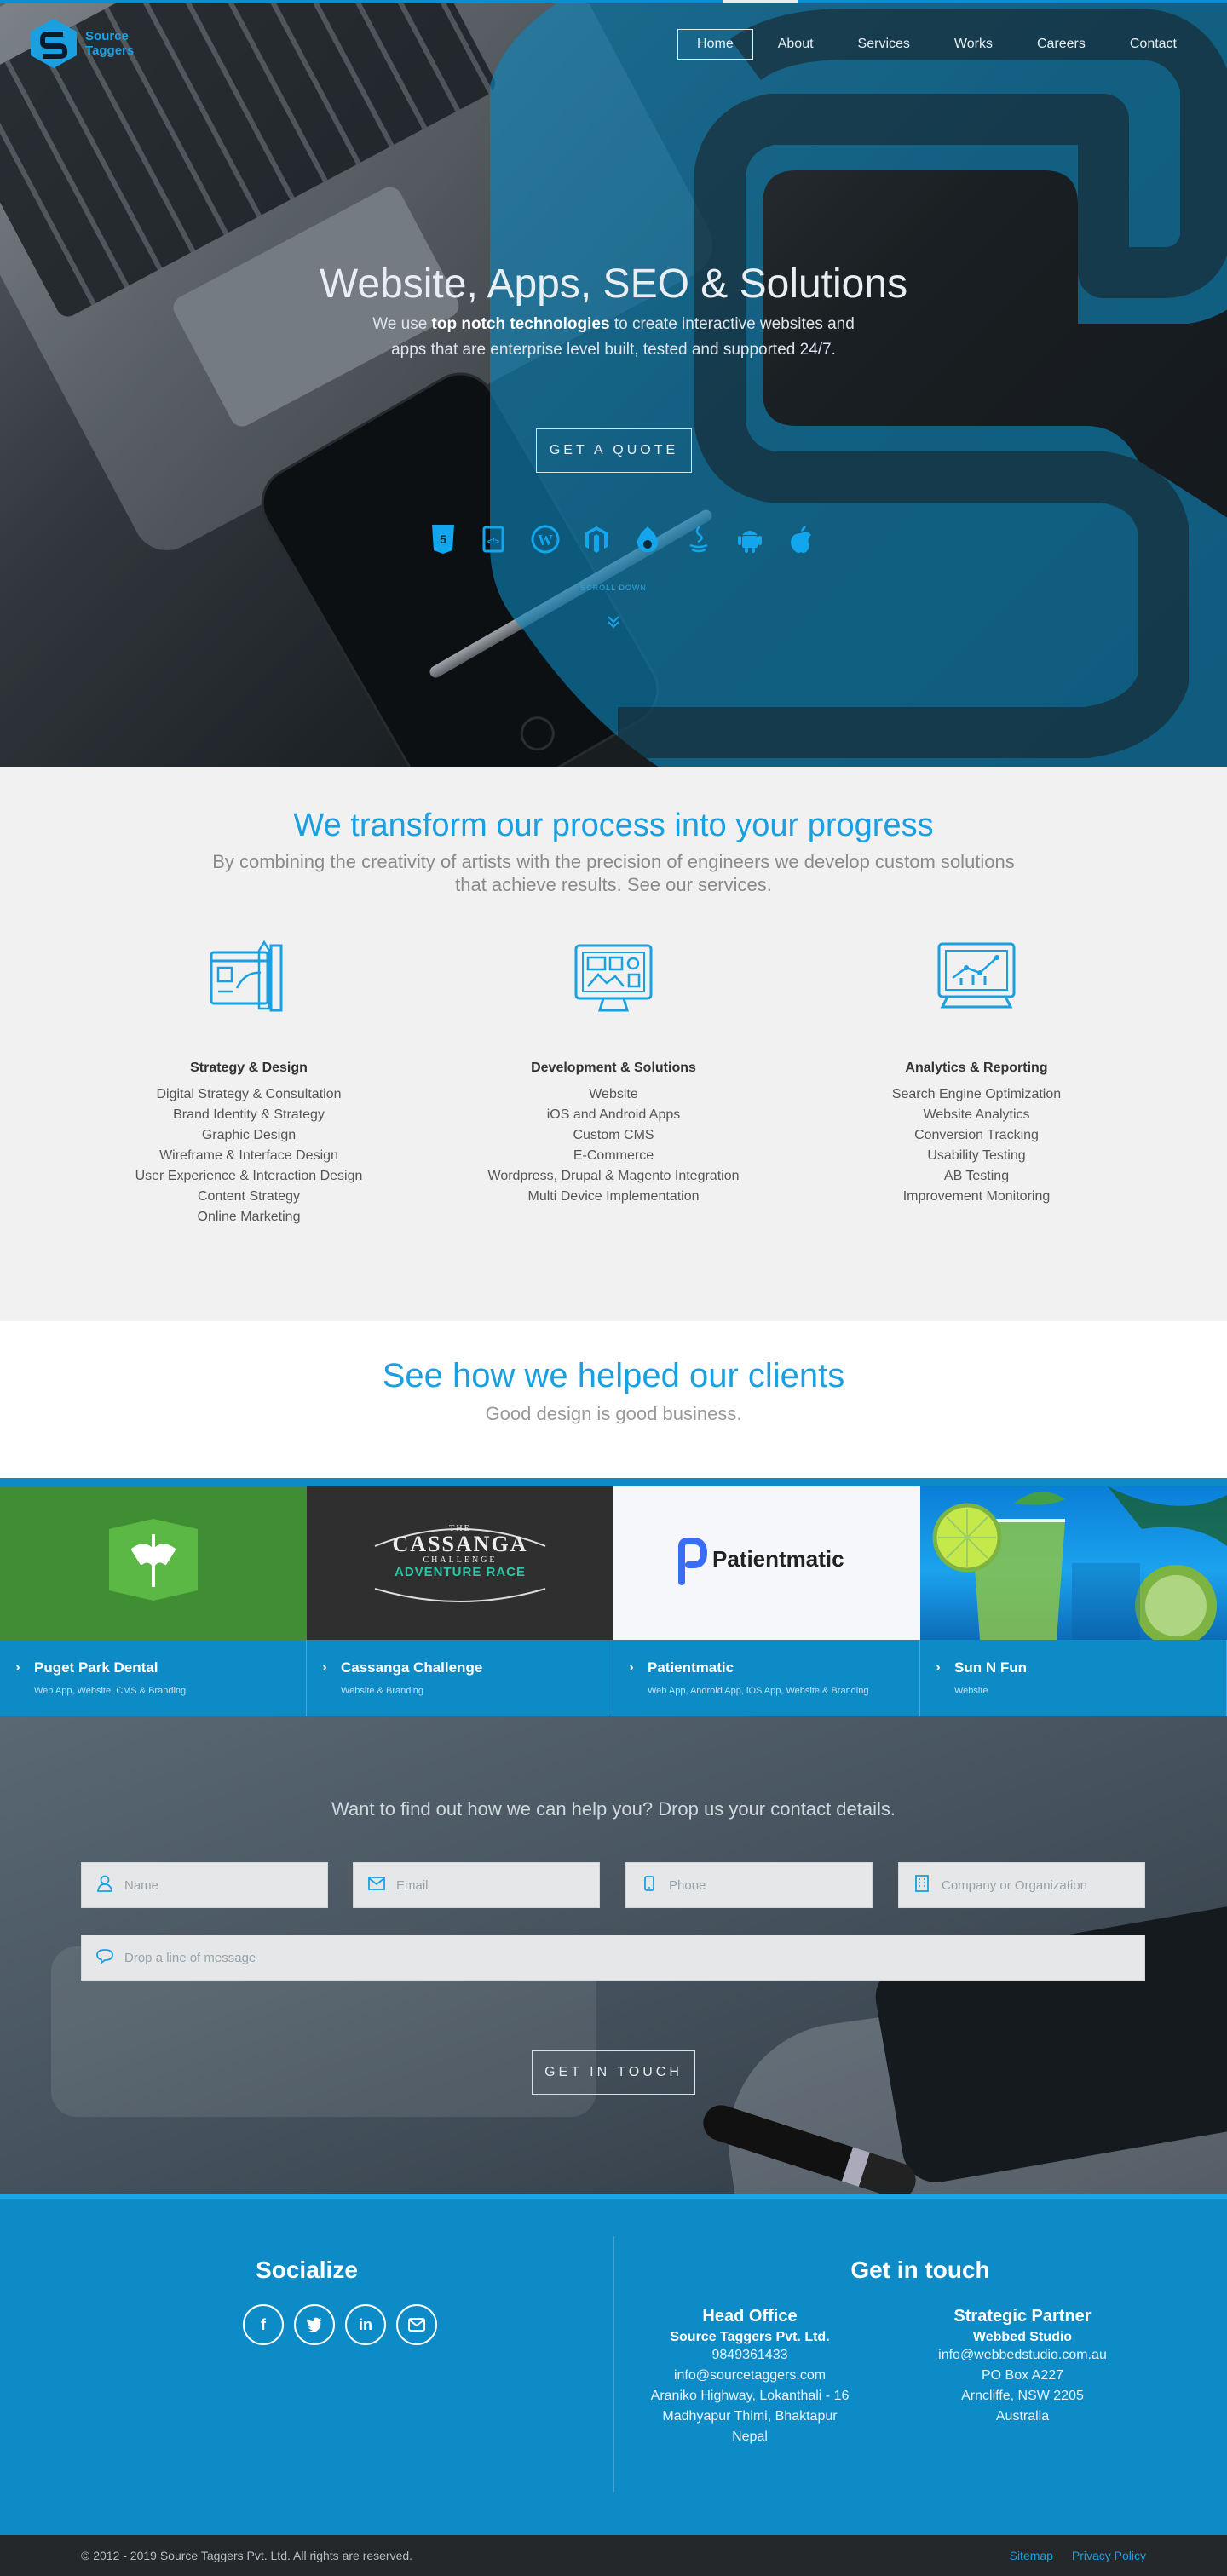 Image resolution: width=1227 pixels, height=2576 pixels. I want to click on office-email: info@sourcetaggers.com, so click(749, 2376).